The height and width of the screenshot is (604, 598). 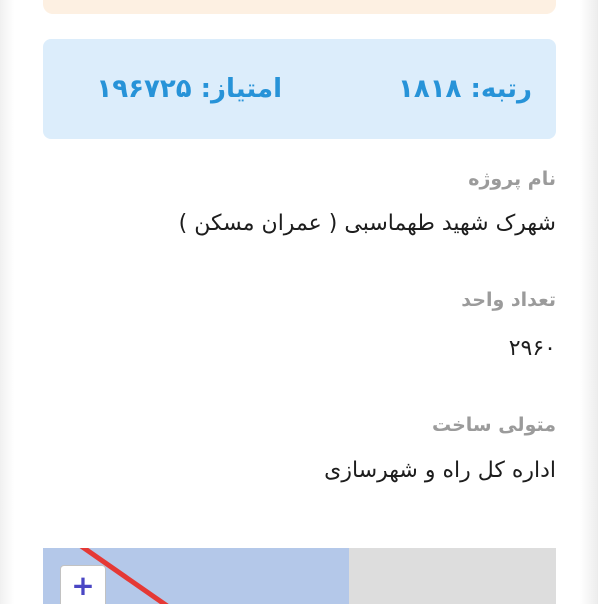 What do you see at coordinates (124, 576) in the screenshot?
I see `map-road-line` at bounding box center [124, 576].